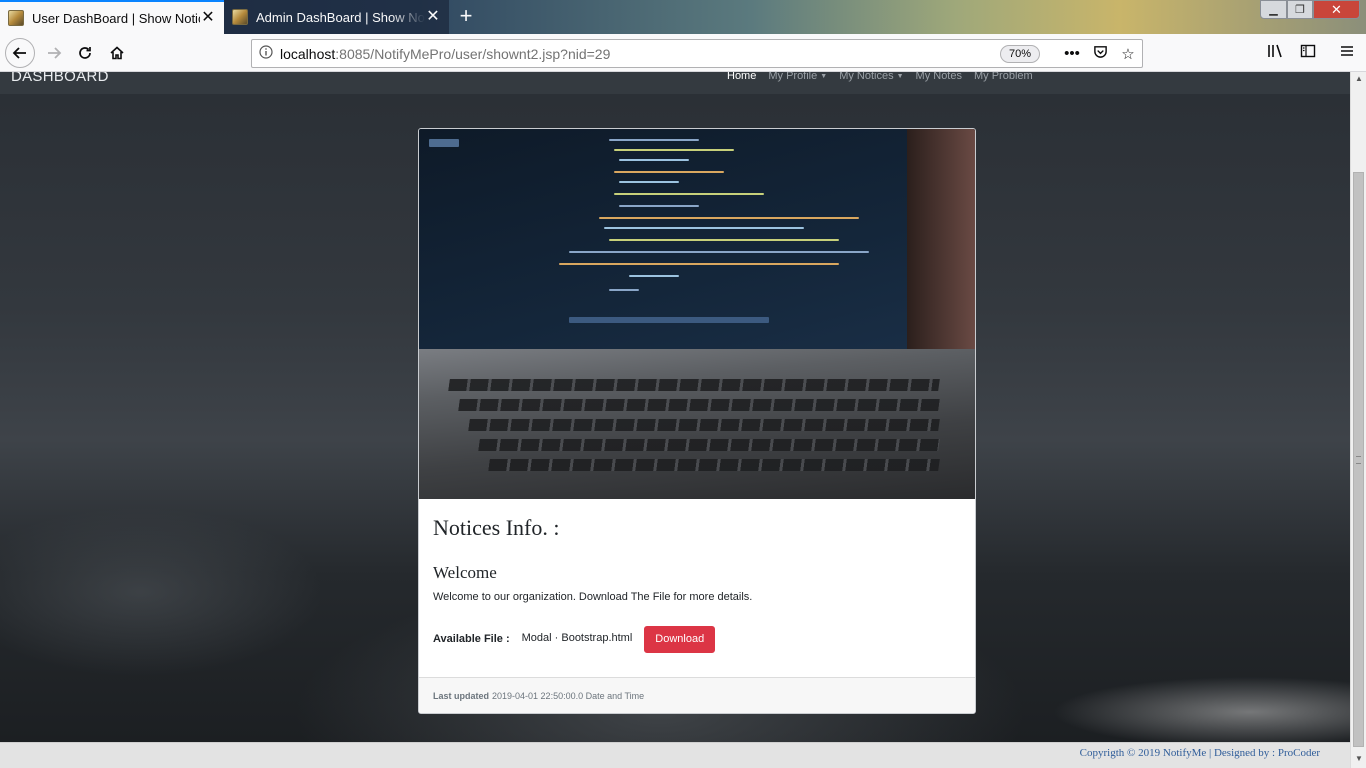 The height and width of the screenshot is (768, 1366). What do you see at coordinates (941, 246) in the screenshot?
I see `laptop-bezel` at bounding box center [941, 246].